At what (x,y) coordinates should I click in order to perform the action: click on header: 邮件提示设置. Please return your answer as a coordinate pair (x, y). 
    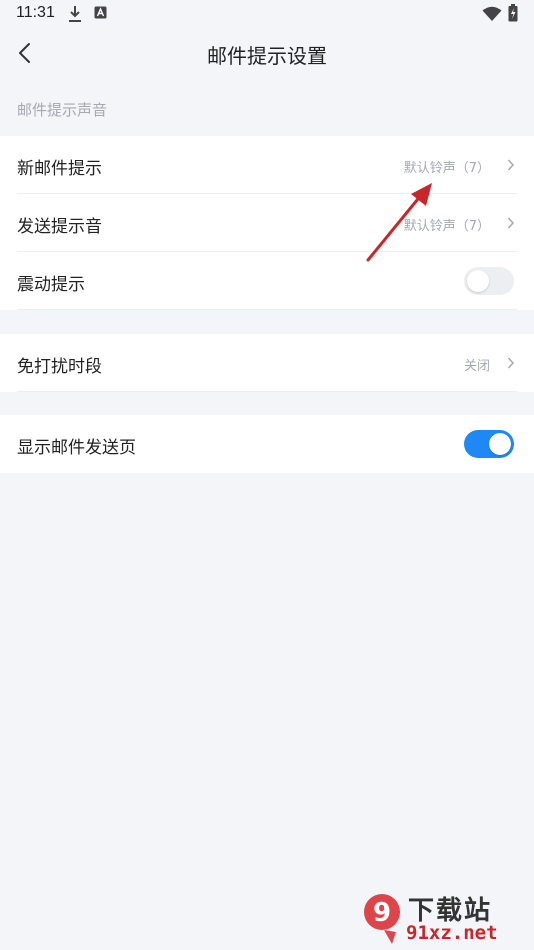
    Looking at the image, I should click on (267, 54).